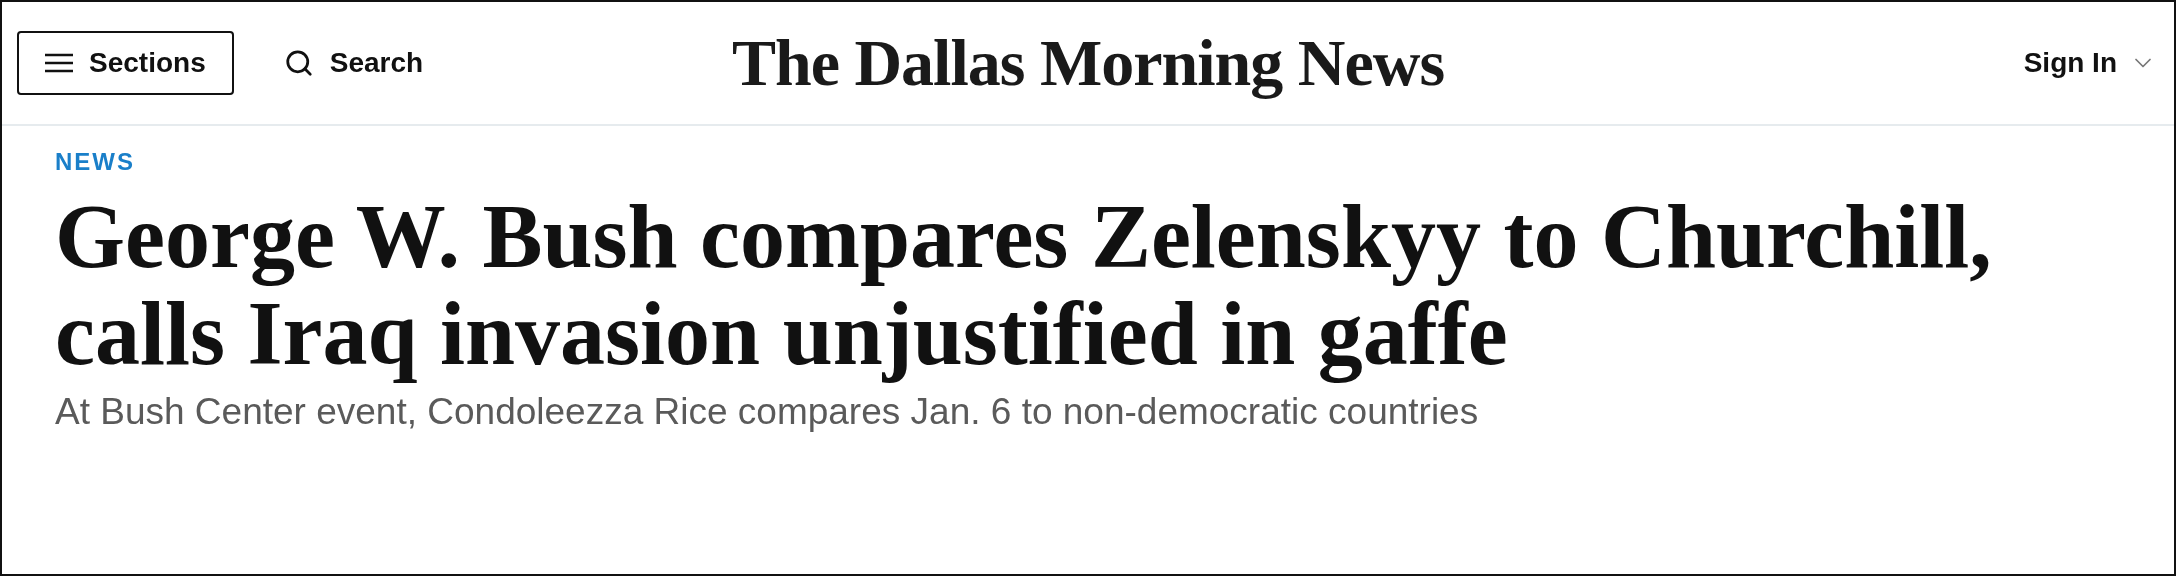 Image resolution: width=2176 pixels, height=576 pixels. Describe the element at coordinates (767, 412) in the screenshot. I see `subheadline: At Bush Center event, Condoleezza Rice compares Jan. 6 to non-democratic countries` at that location.